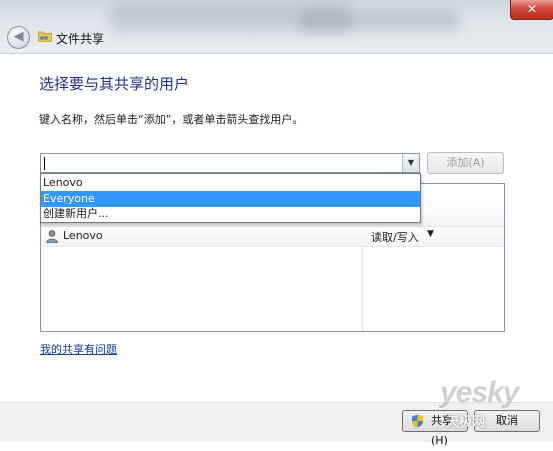 The width and height of the screenshot is (553, 451). I want to click on watermark-logo: yesky, so click(479, 392).